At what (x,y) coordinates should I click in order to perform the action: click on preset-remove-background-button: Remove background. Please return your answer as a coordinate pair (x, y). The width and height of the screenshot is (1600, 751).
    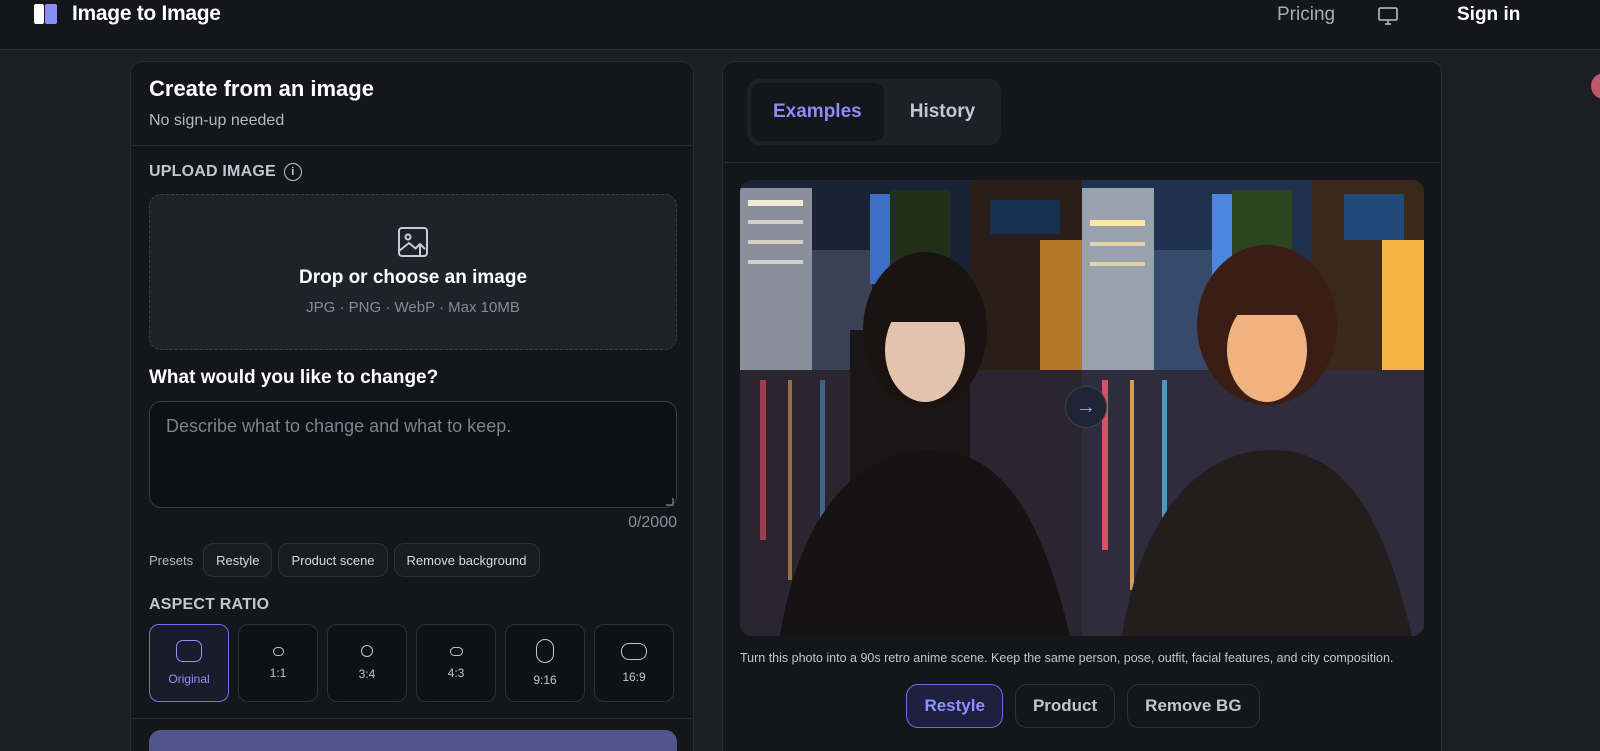
    Looking at the image, I should click on (466, 560).